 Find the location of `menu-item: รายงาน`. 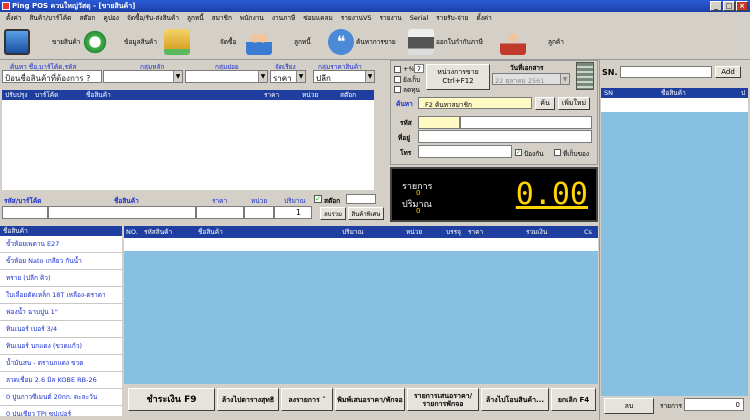

menu-item: รายงาน is located at coordinates (391, 18).